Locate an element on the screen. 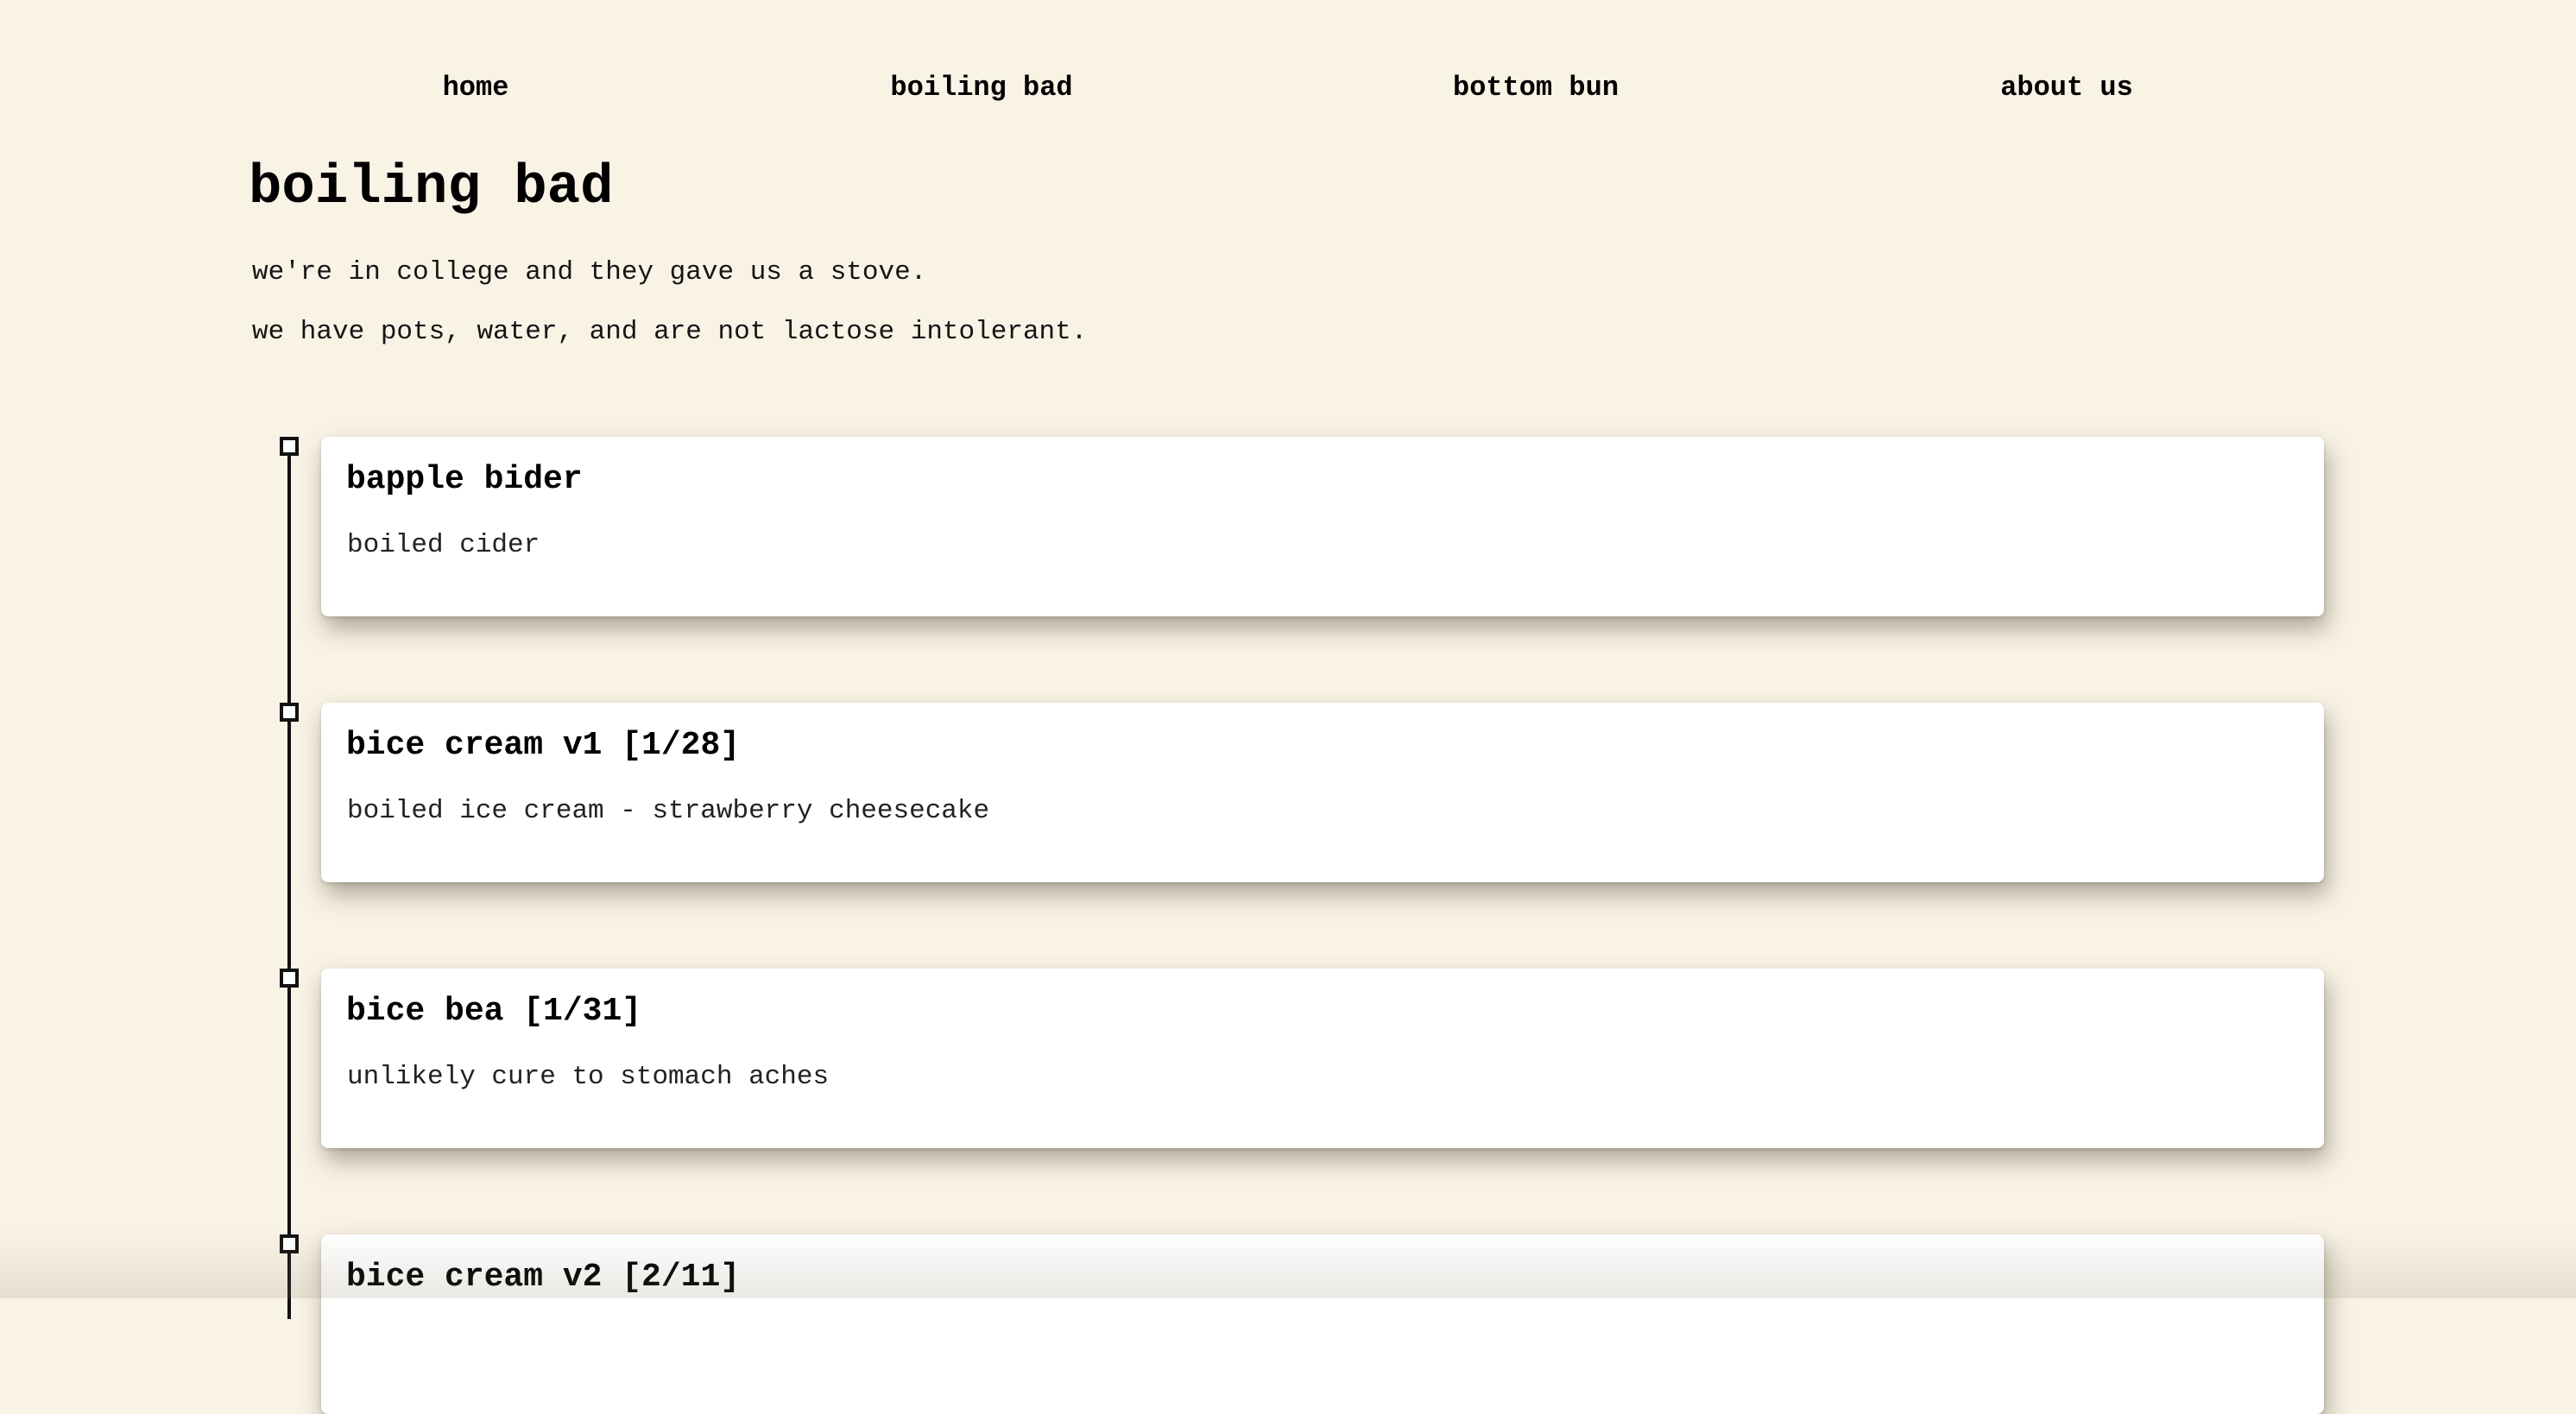 This screenshot has width=2576, height=1414. card-title: bapple bider is located at coordinates (464, 479).